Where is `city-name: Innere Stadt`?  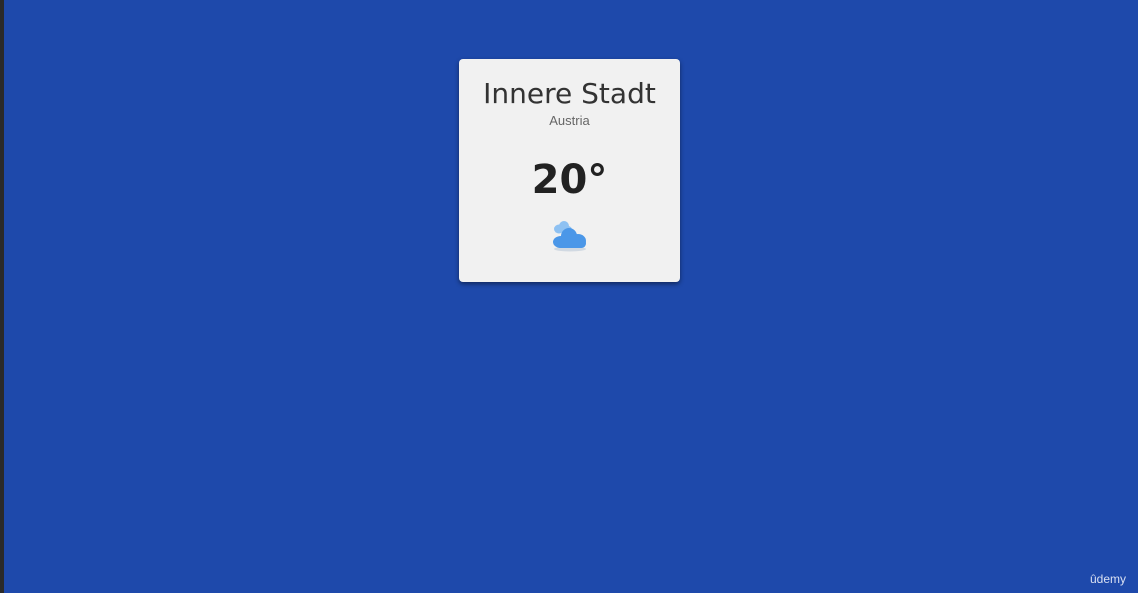 city-name: Innere Stadt is located at coordinates (569, 93).